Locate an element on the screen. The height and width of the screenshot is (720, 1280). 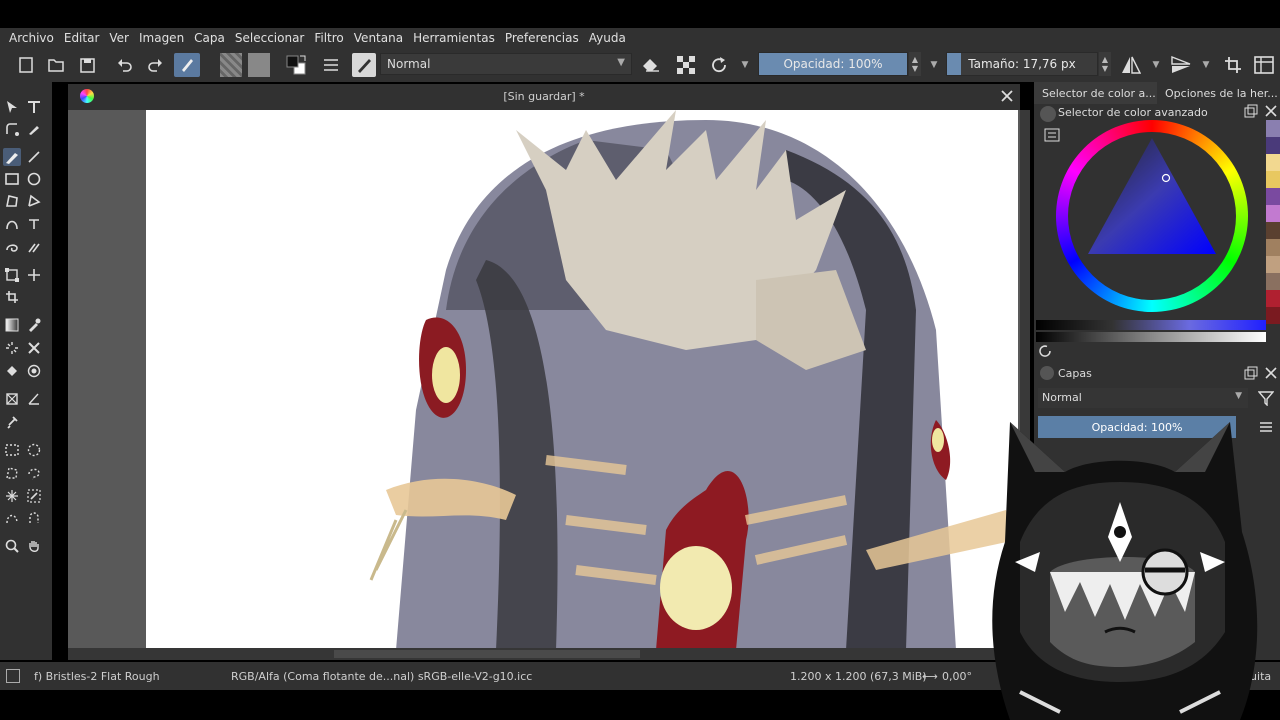
contiguous-select-icon is located at coordinates (12, 496).